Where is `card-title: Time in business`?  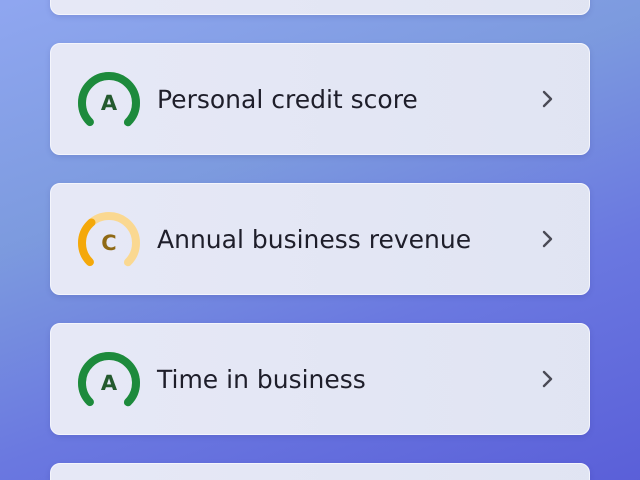
card-title: Time in business is located at coordinates (262, 379).